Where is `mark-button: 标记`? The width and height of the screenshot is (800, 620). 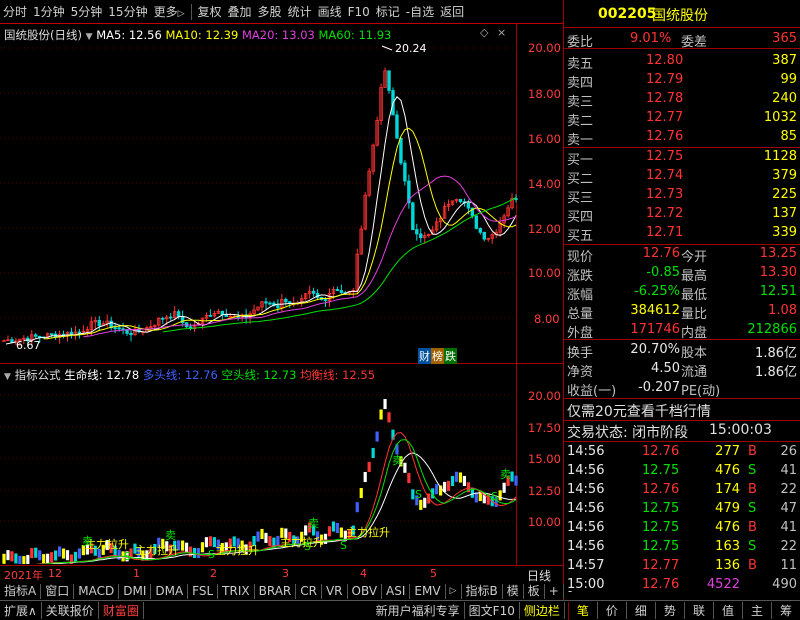 mark-button: 标记 is located at coordinates (388, 11).